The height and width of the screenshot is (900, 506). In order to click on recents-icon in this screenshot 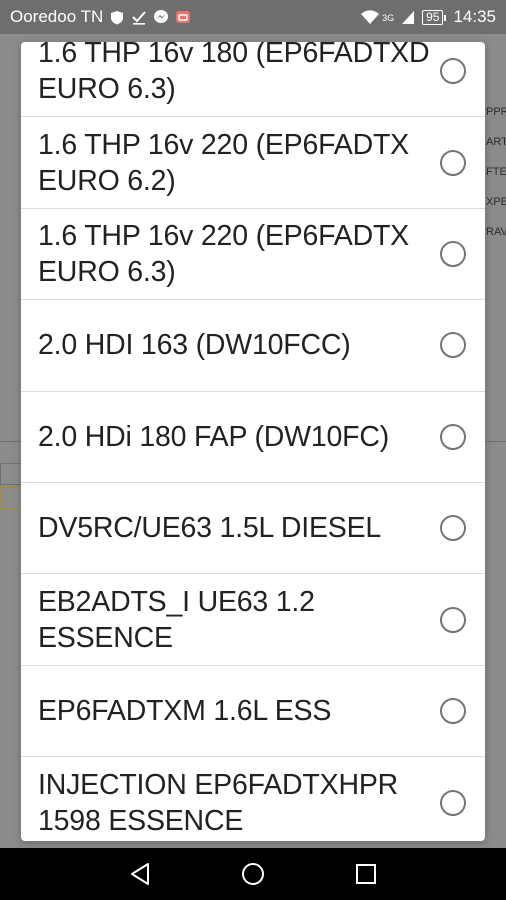, I will do `click(366, 874)`.